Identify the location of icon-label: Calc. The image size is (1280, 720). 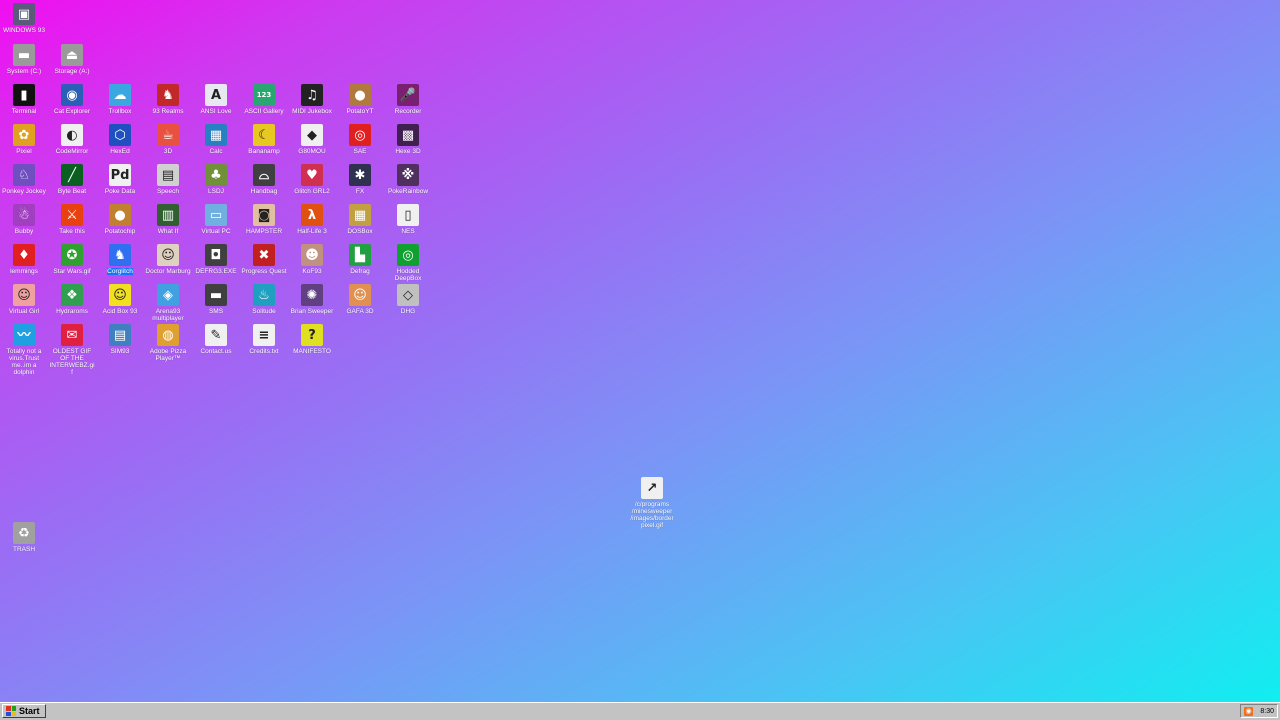
(216, 151).